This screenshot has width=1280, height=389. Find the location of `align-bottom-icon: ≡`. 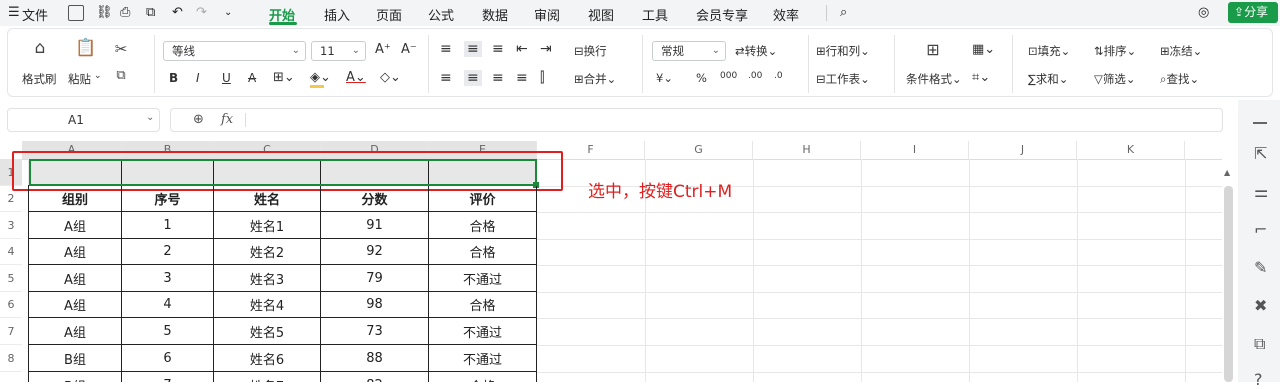

align-bottom-icon: ≡ is located at coordinates (498, 49).